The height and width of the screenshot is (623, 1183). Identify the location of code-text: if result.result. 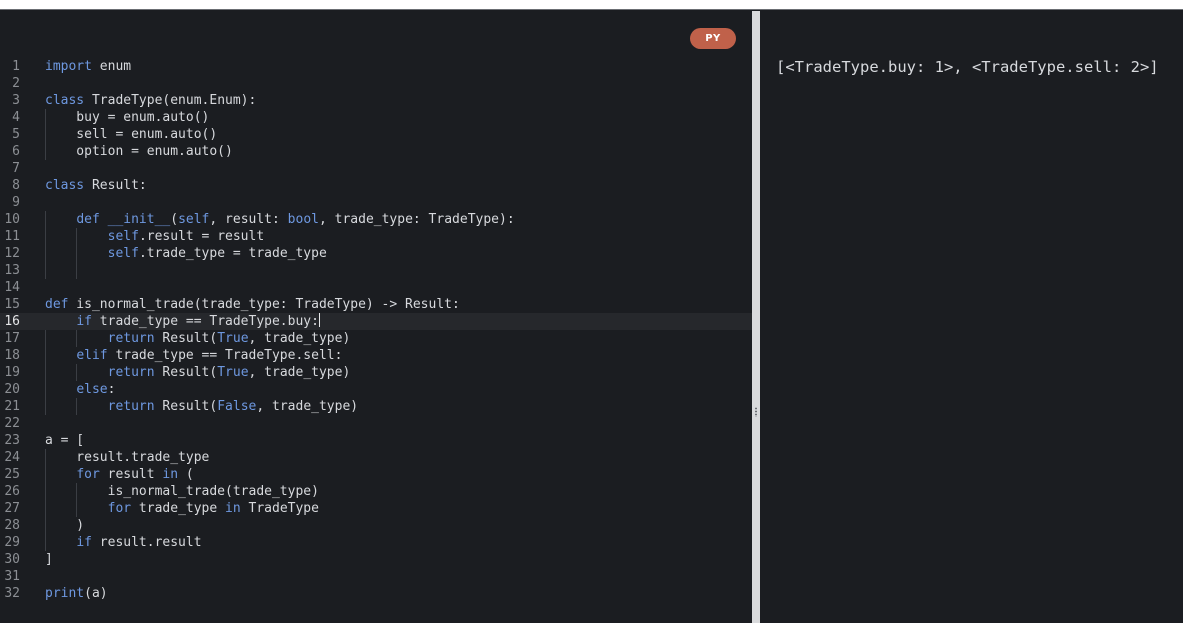
(123, 542).